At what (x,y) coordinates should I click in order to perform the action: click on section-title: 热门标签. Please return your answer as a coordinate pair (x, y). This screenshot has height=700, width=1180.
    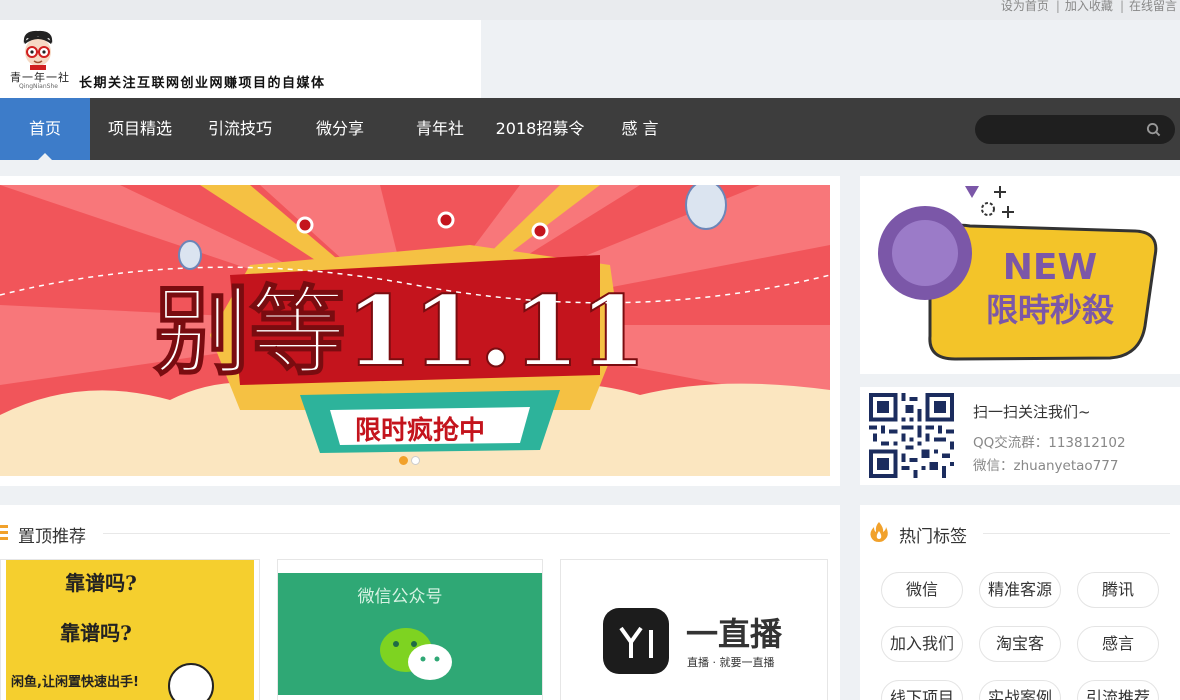
    Looking at the image, I should click on (933, 537).